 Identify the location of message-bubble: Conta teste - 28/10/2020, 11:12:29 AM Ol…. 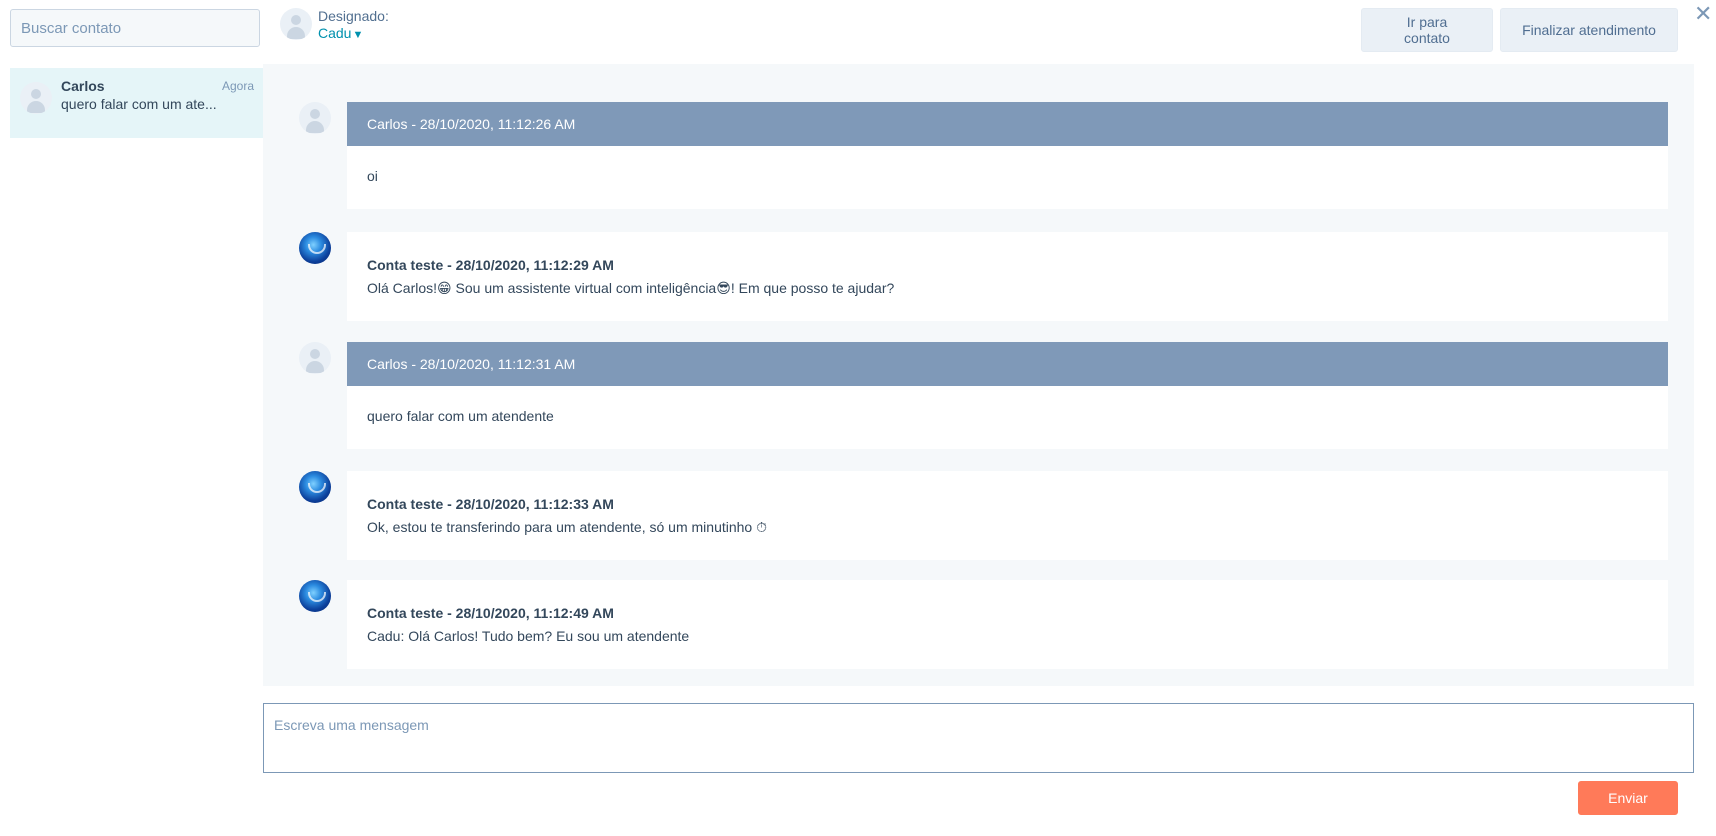
(1007, 276).